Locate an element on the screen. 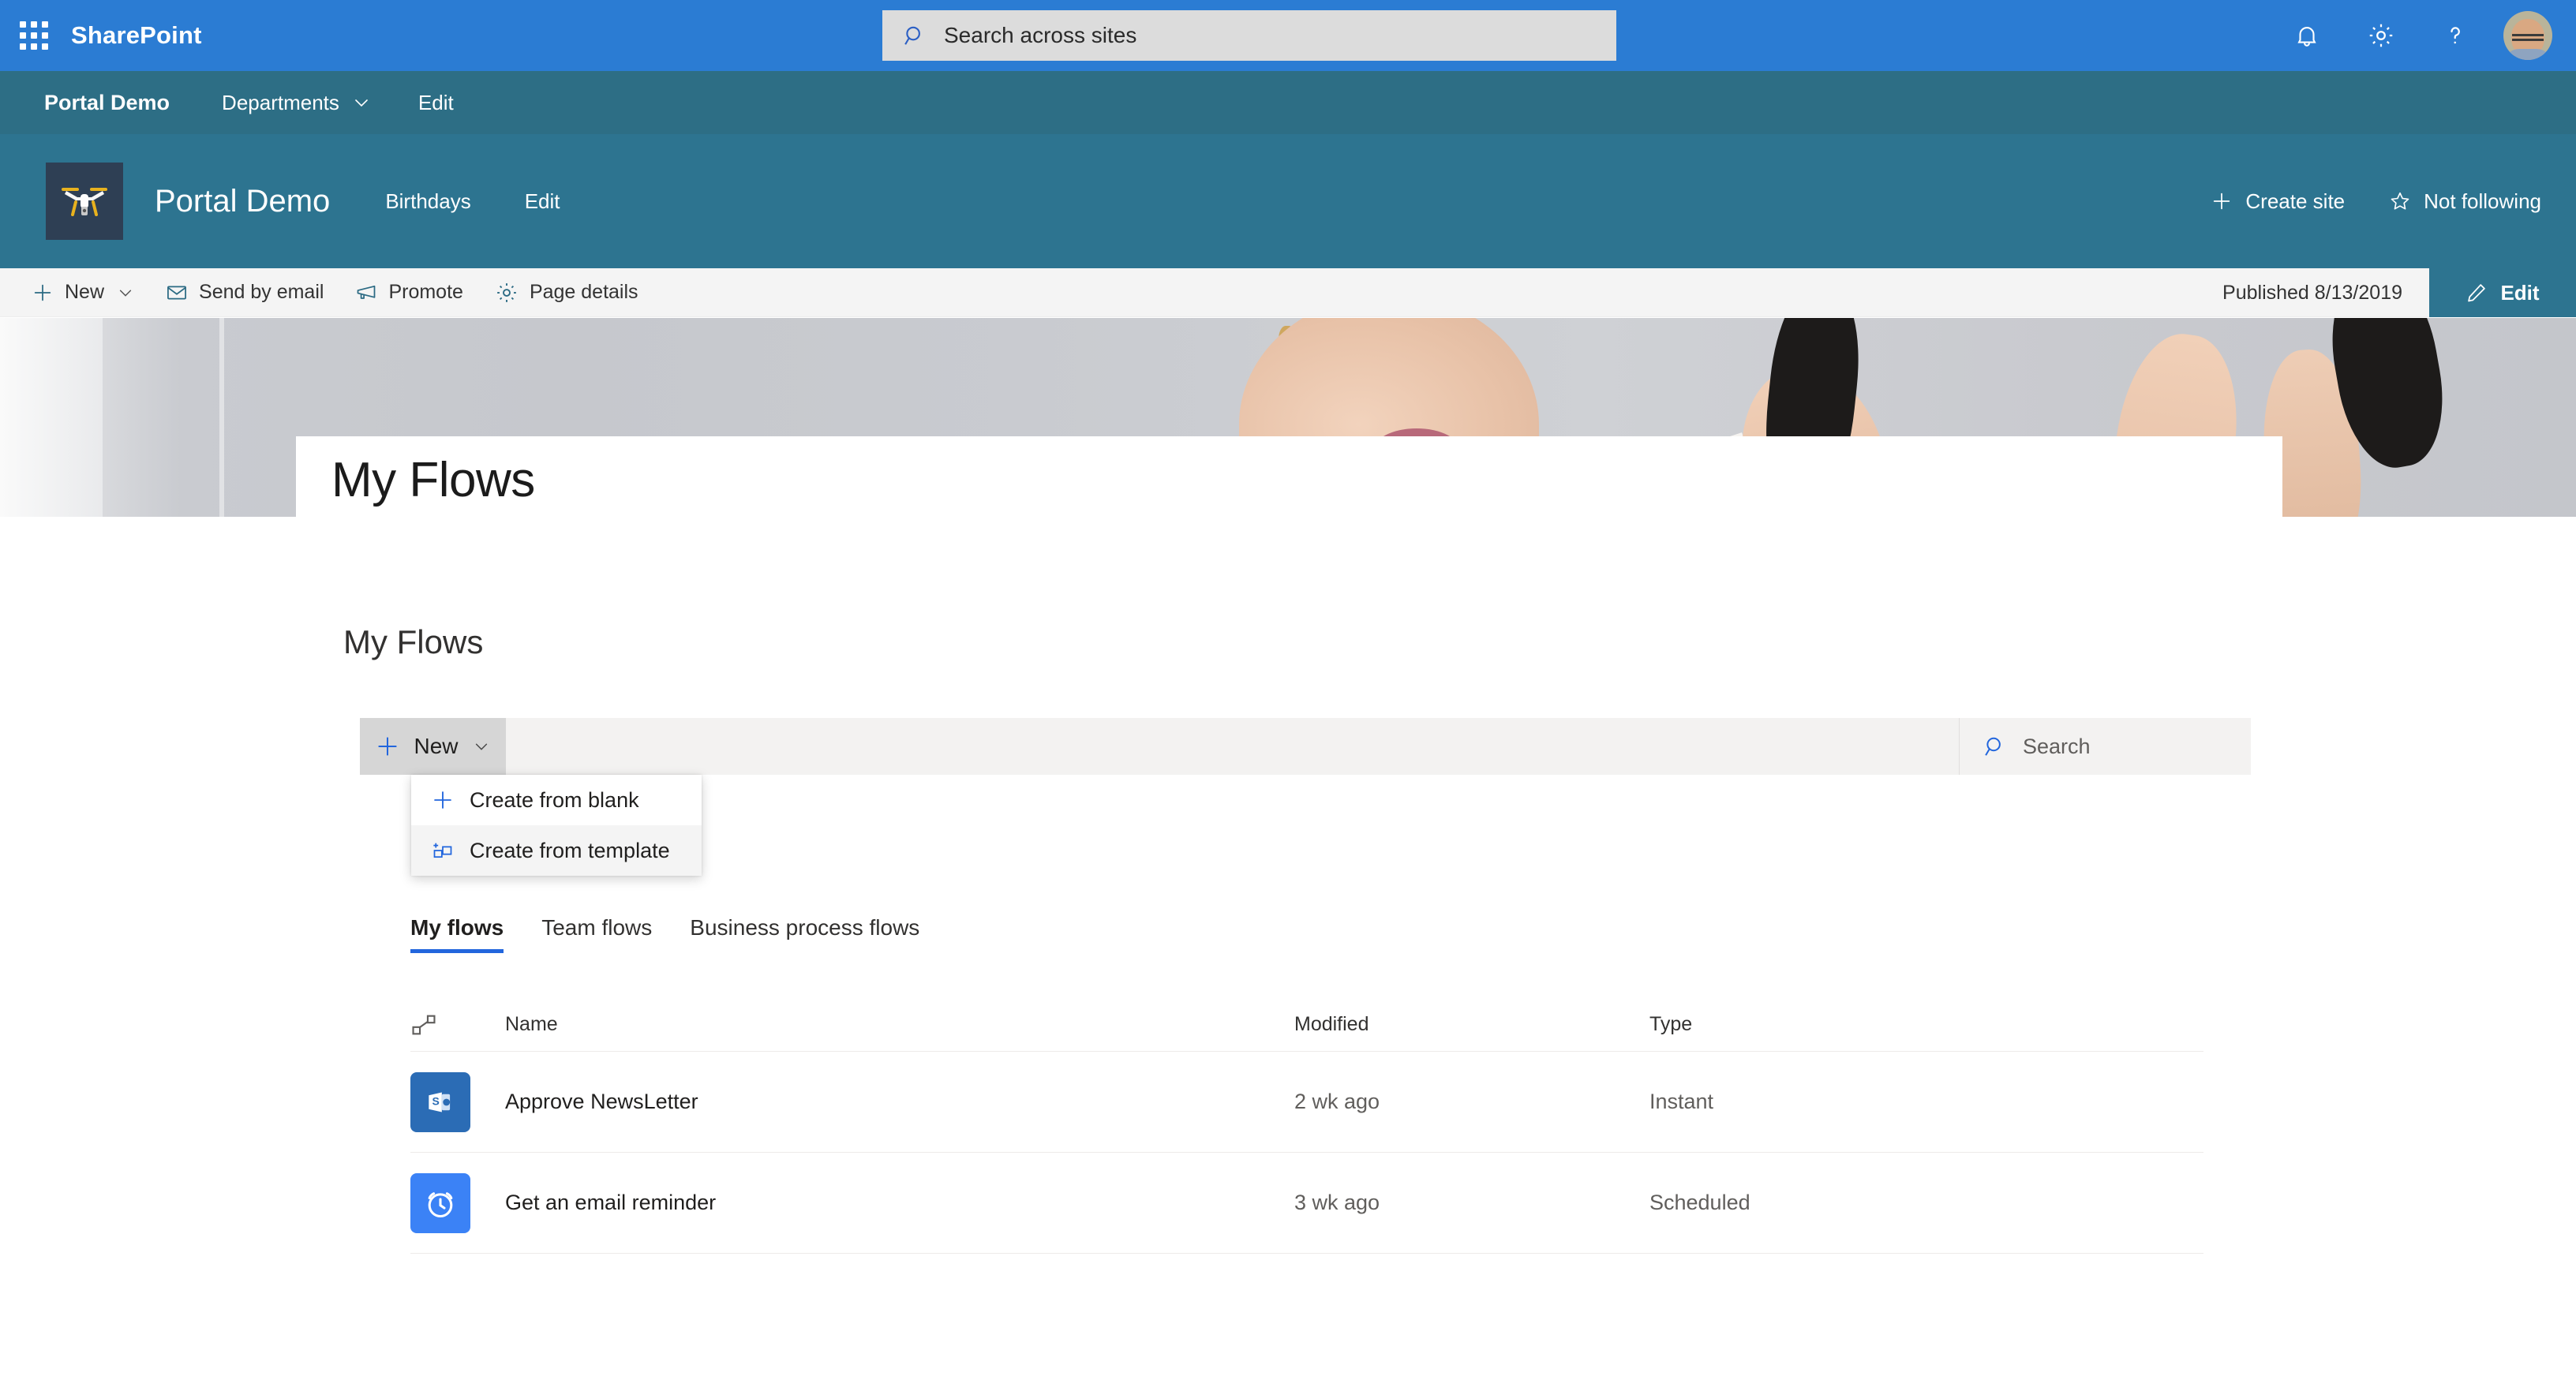 The width and height of the screenshot is (2576, 1376). column-header-modified: Modified is located at coordinates (1471, 1024).